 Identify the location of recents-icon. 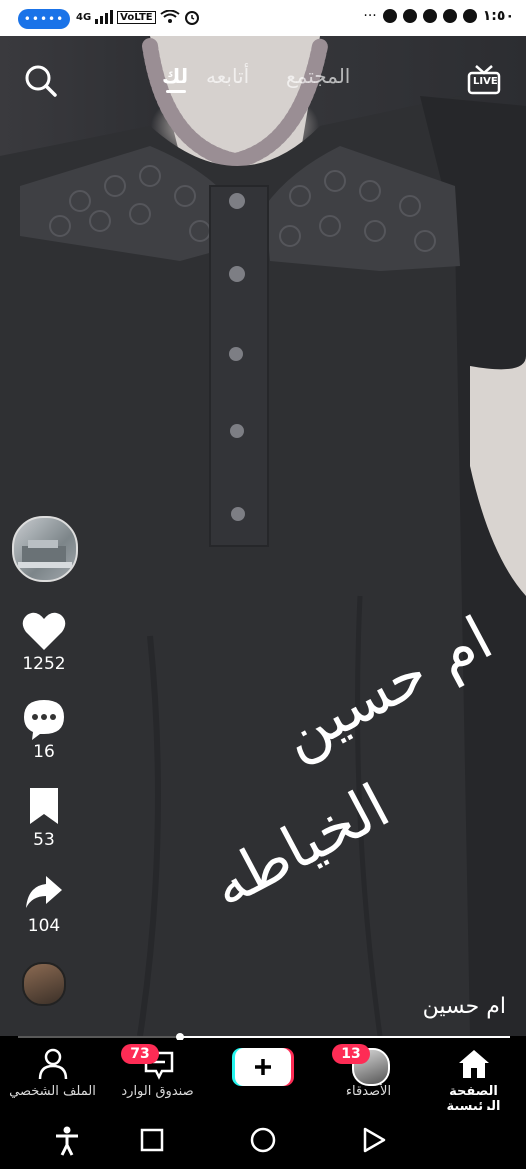
(152, 1140).